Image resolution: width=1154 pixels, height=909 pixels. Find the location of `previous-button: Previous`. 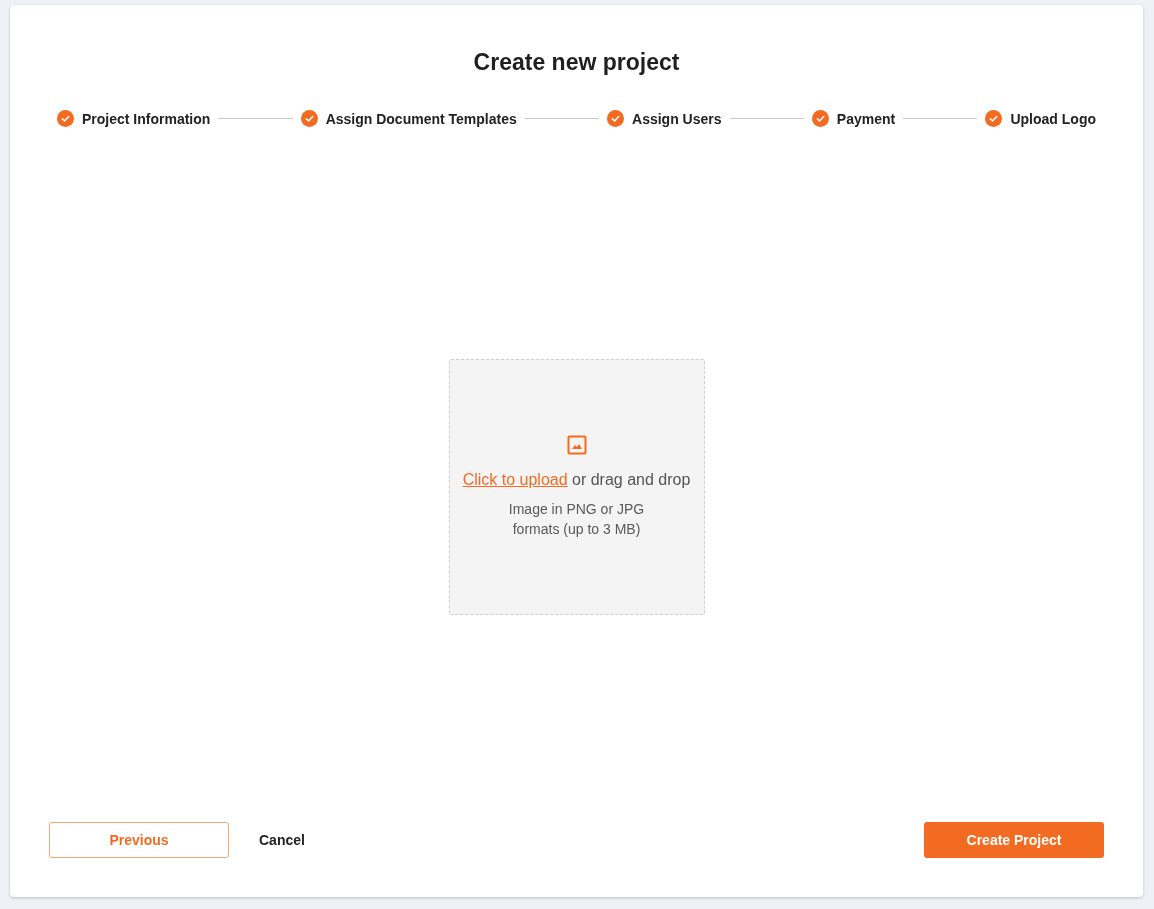

previous-button: Previous is located at coordinates (139, 840).